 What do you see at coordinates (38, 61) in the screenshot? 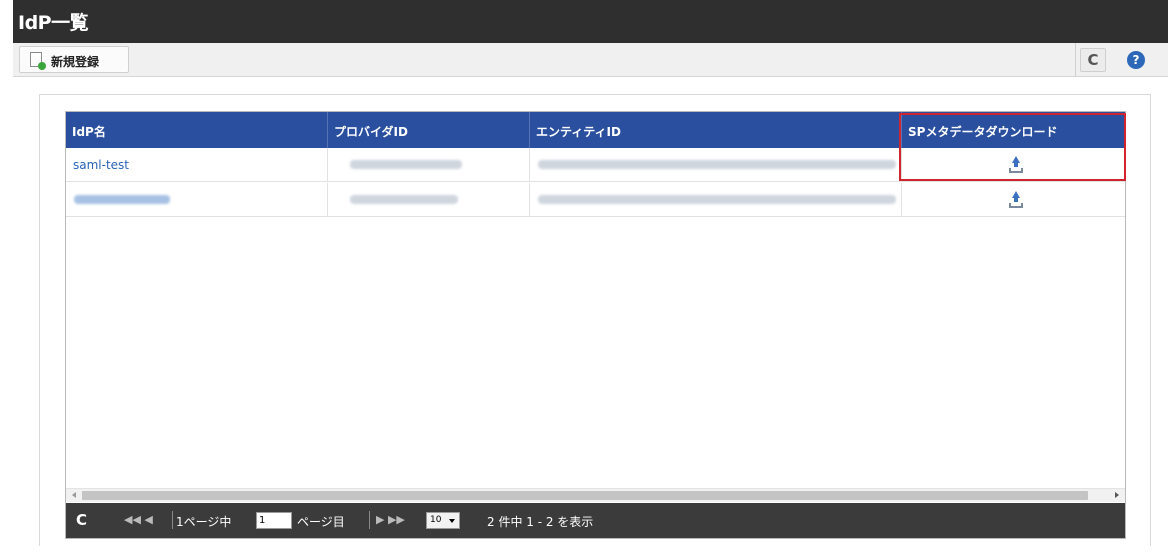
I see `new-document-icon` at bounding box center [38, 61].